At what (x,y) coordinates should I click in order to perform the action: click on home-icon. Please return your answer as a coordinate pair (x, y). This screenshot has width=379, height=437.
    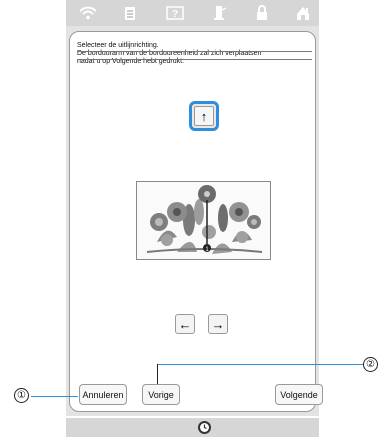
    Looking at the image, I should click on (303, 13).